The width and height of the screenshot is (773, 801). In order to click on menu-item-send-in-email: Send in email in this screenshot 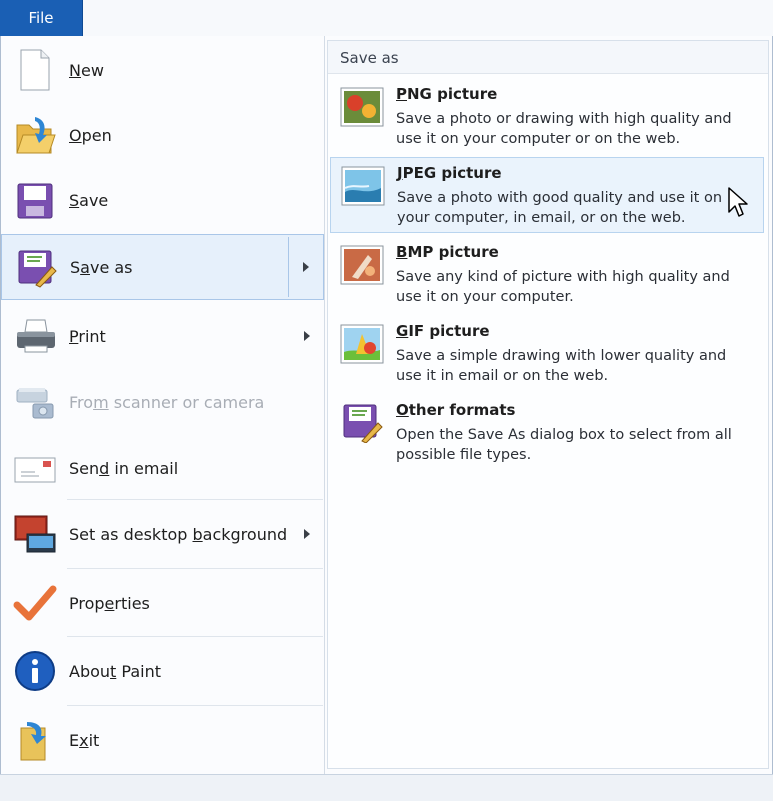, I will do `click(162, 468)`.